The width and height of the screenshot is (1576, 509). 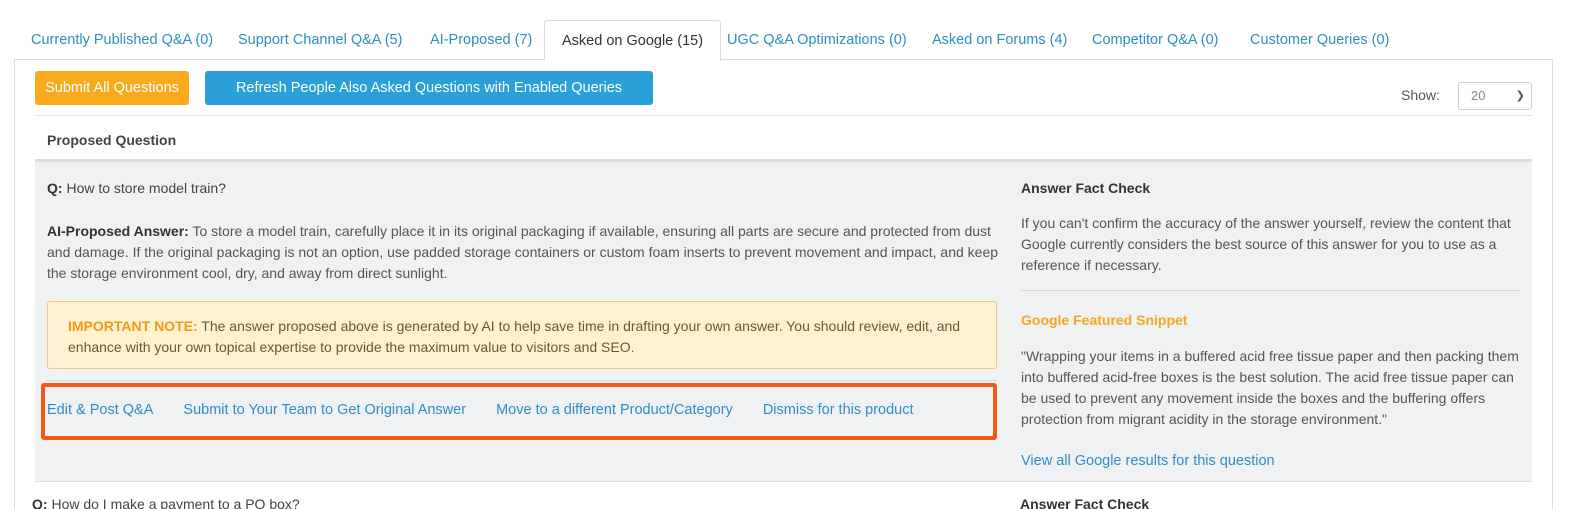 I want to click on question-text: Q: How to store model train?, so click(x=136, y=188).